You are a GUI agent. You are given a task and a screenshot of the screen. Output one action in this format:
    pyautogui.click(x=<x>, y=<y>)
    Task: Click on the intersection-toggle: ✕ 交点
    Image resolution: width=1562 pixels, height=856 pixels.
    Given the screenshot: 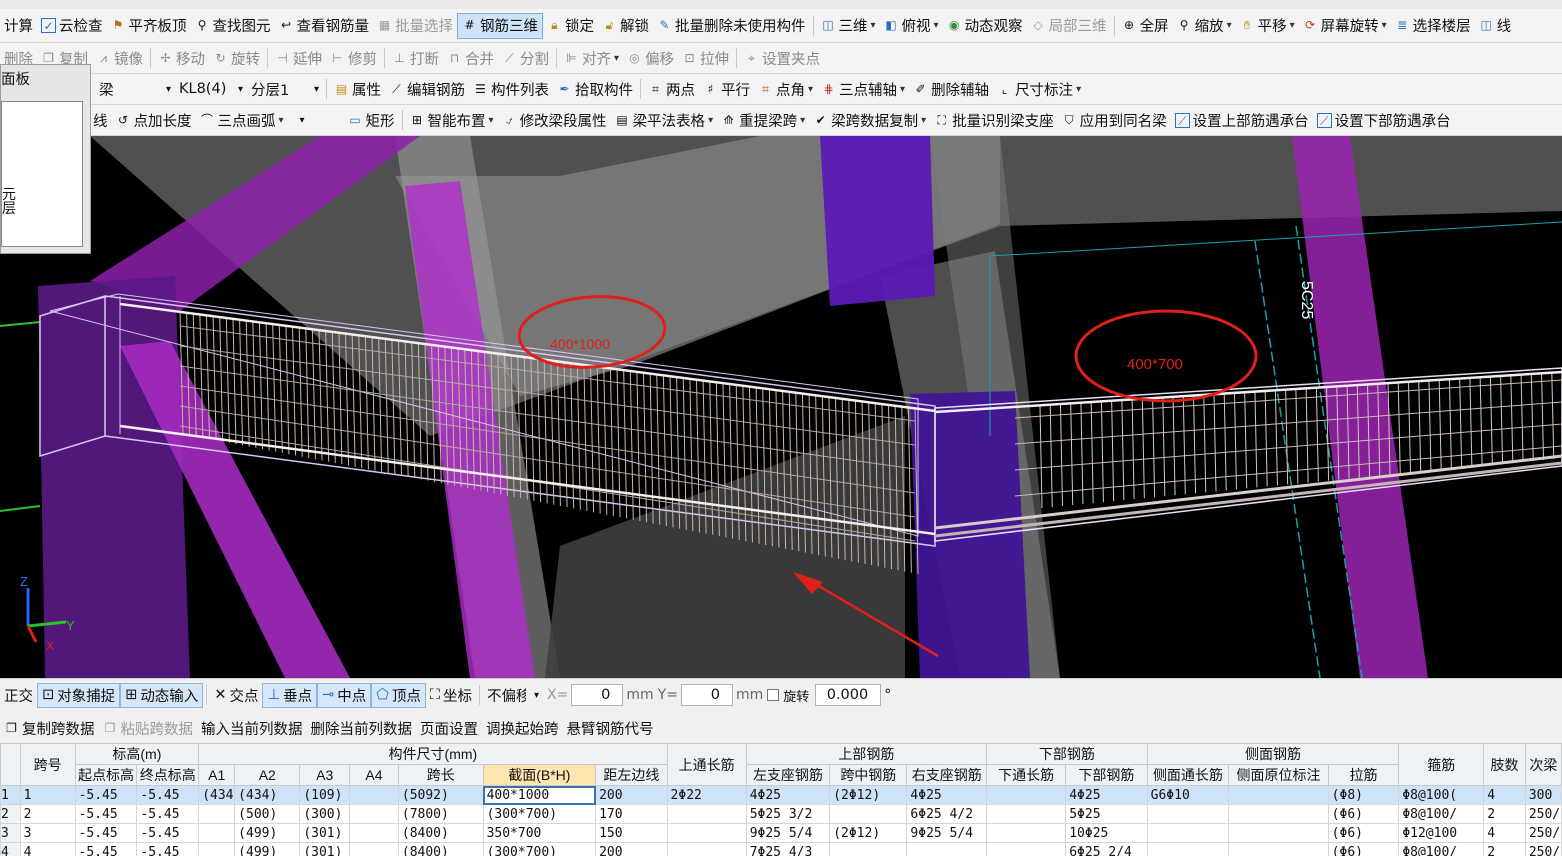 What is the action you would take?
    pyautogui.click(x=236, y=695)
    